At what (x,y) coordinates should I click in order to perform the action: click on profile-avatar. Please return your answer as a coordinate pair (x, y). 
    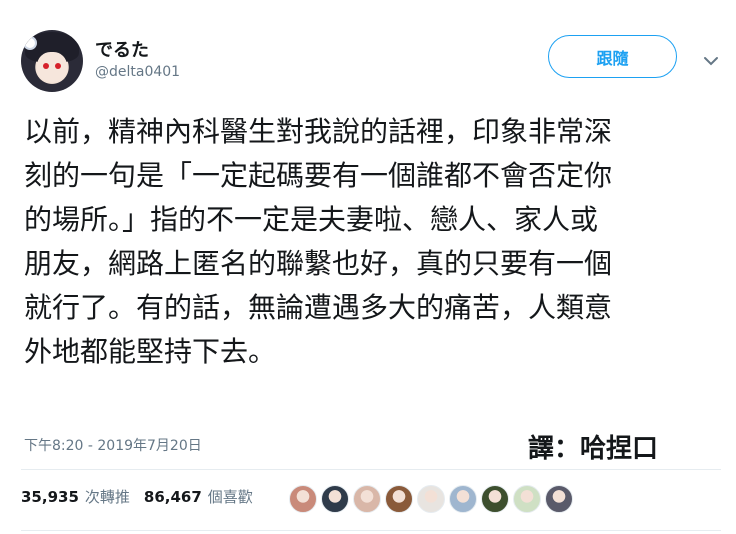
    Looking at the image, I should click on (52, 61).